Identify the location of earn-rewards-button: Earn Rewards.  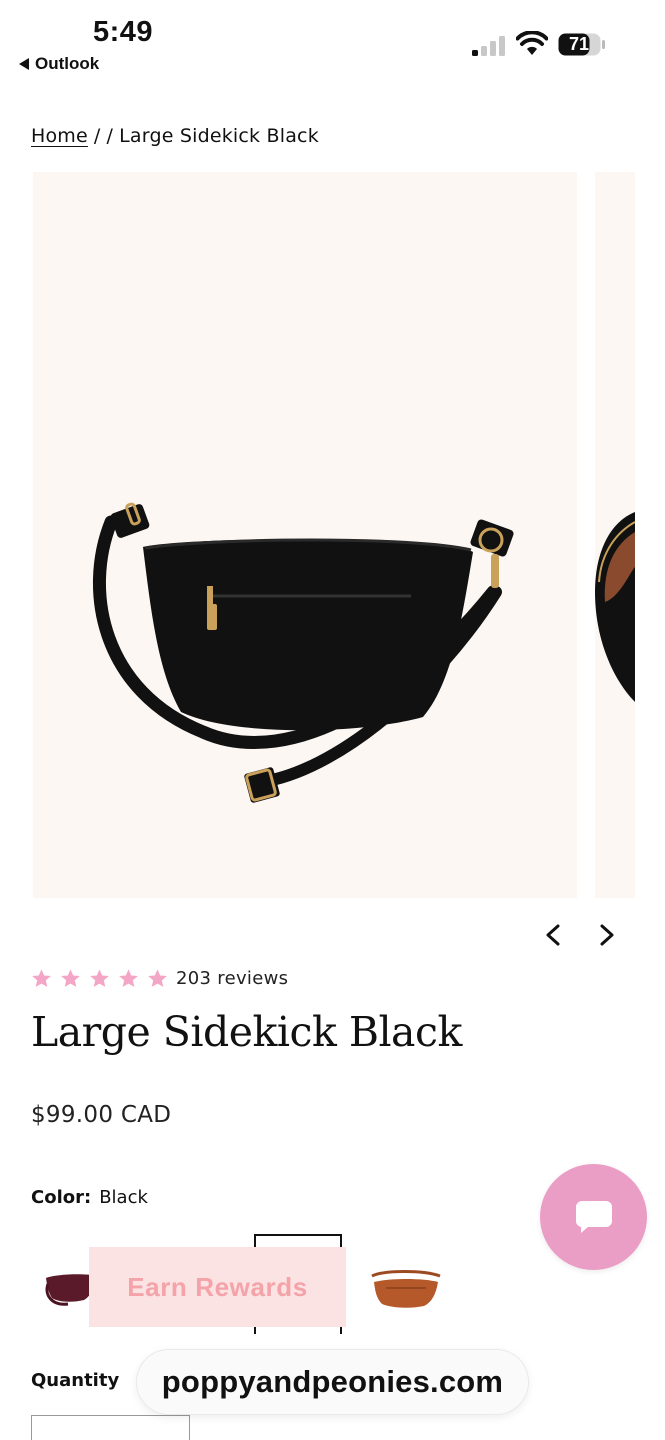
(217, 1287).